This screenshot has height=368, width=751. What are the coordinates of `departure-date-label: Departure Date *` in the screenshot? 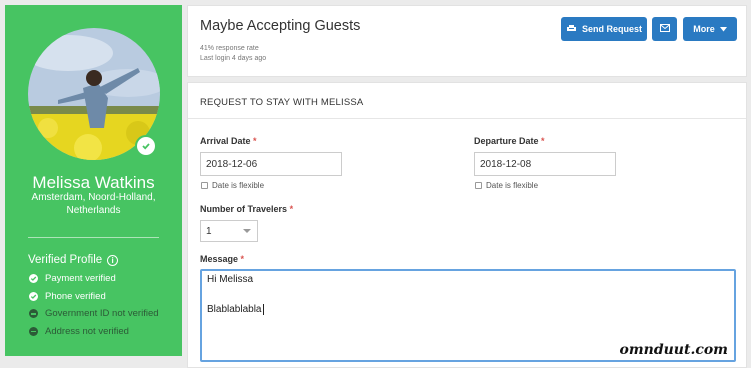 It's located at (509, 141).